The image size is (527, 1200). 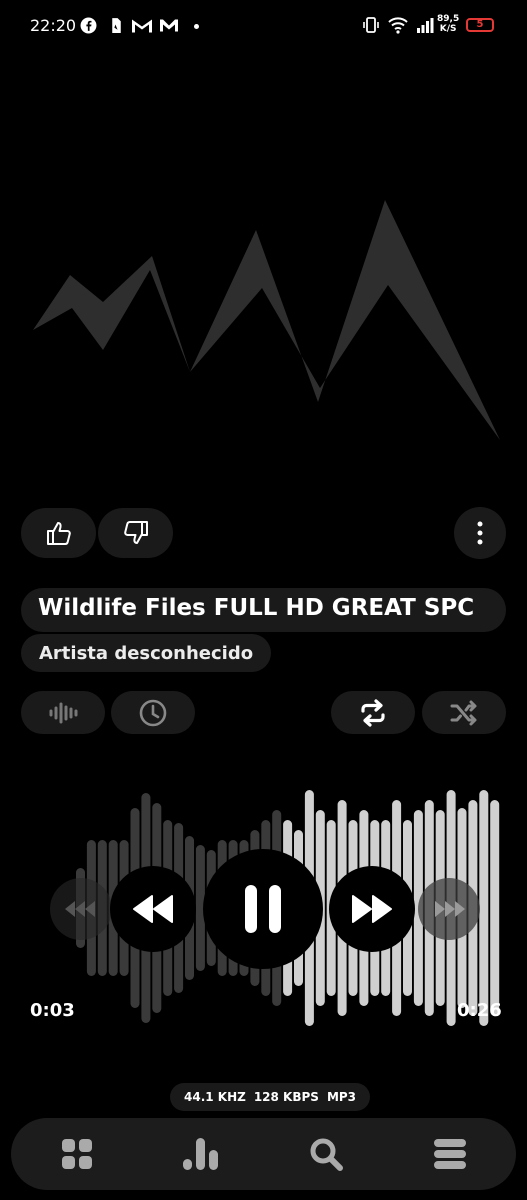 I want to click on fast-forward-button, so click(x=372, y=909).